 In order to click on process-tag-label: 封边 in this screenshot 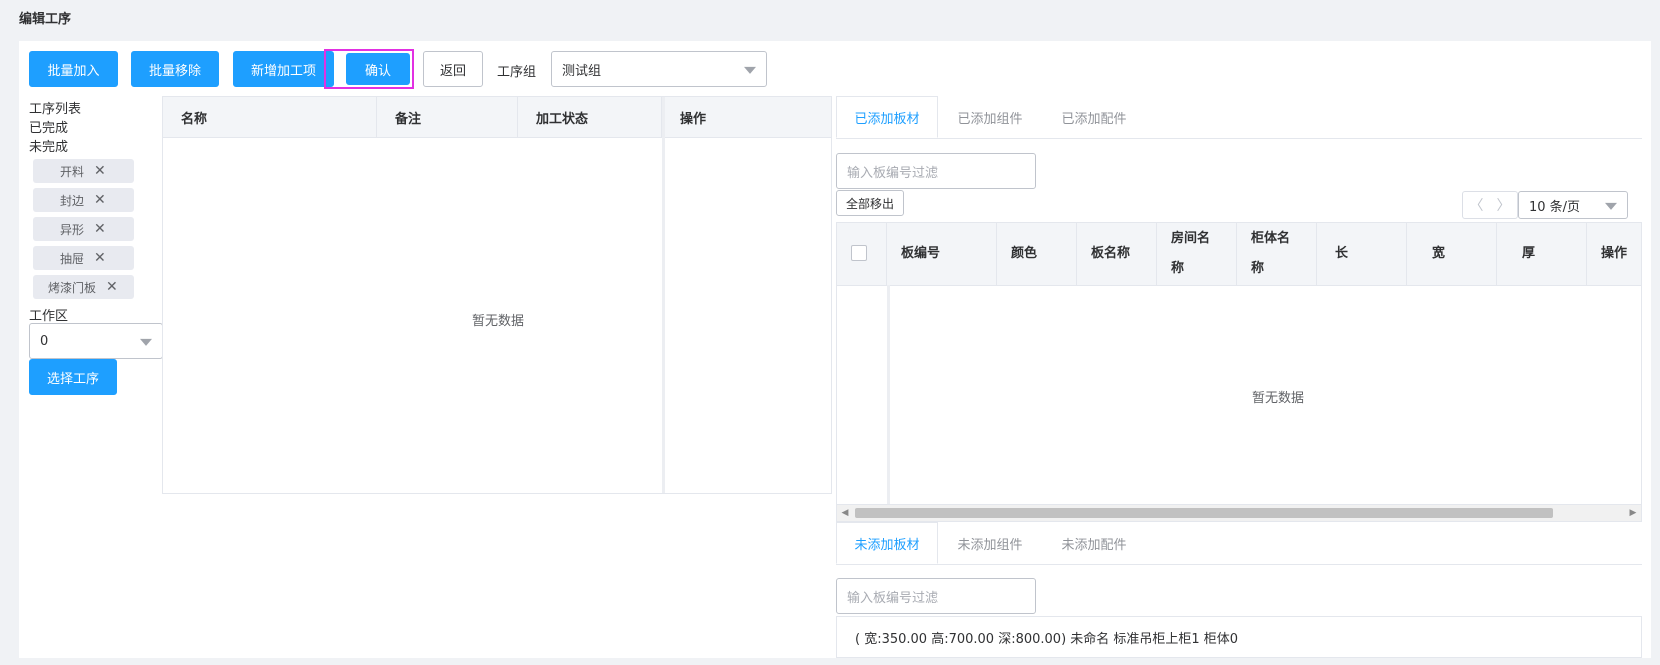, I will do `click(72, 200)`.